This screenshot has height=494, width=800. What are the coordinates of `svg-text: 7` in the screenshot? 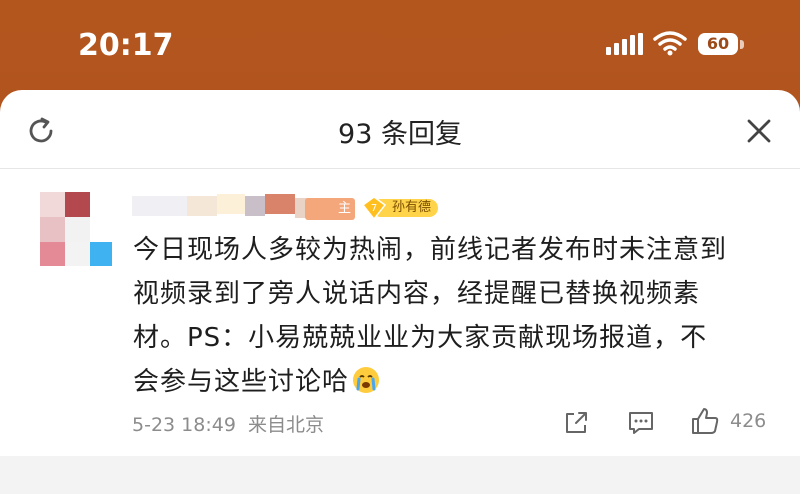 It's located at (374, 208).